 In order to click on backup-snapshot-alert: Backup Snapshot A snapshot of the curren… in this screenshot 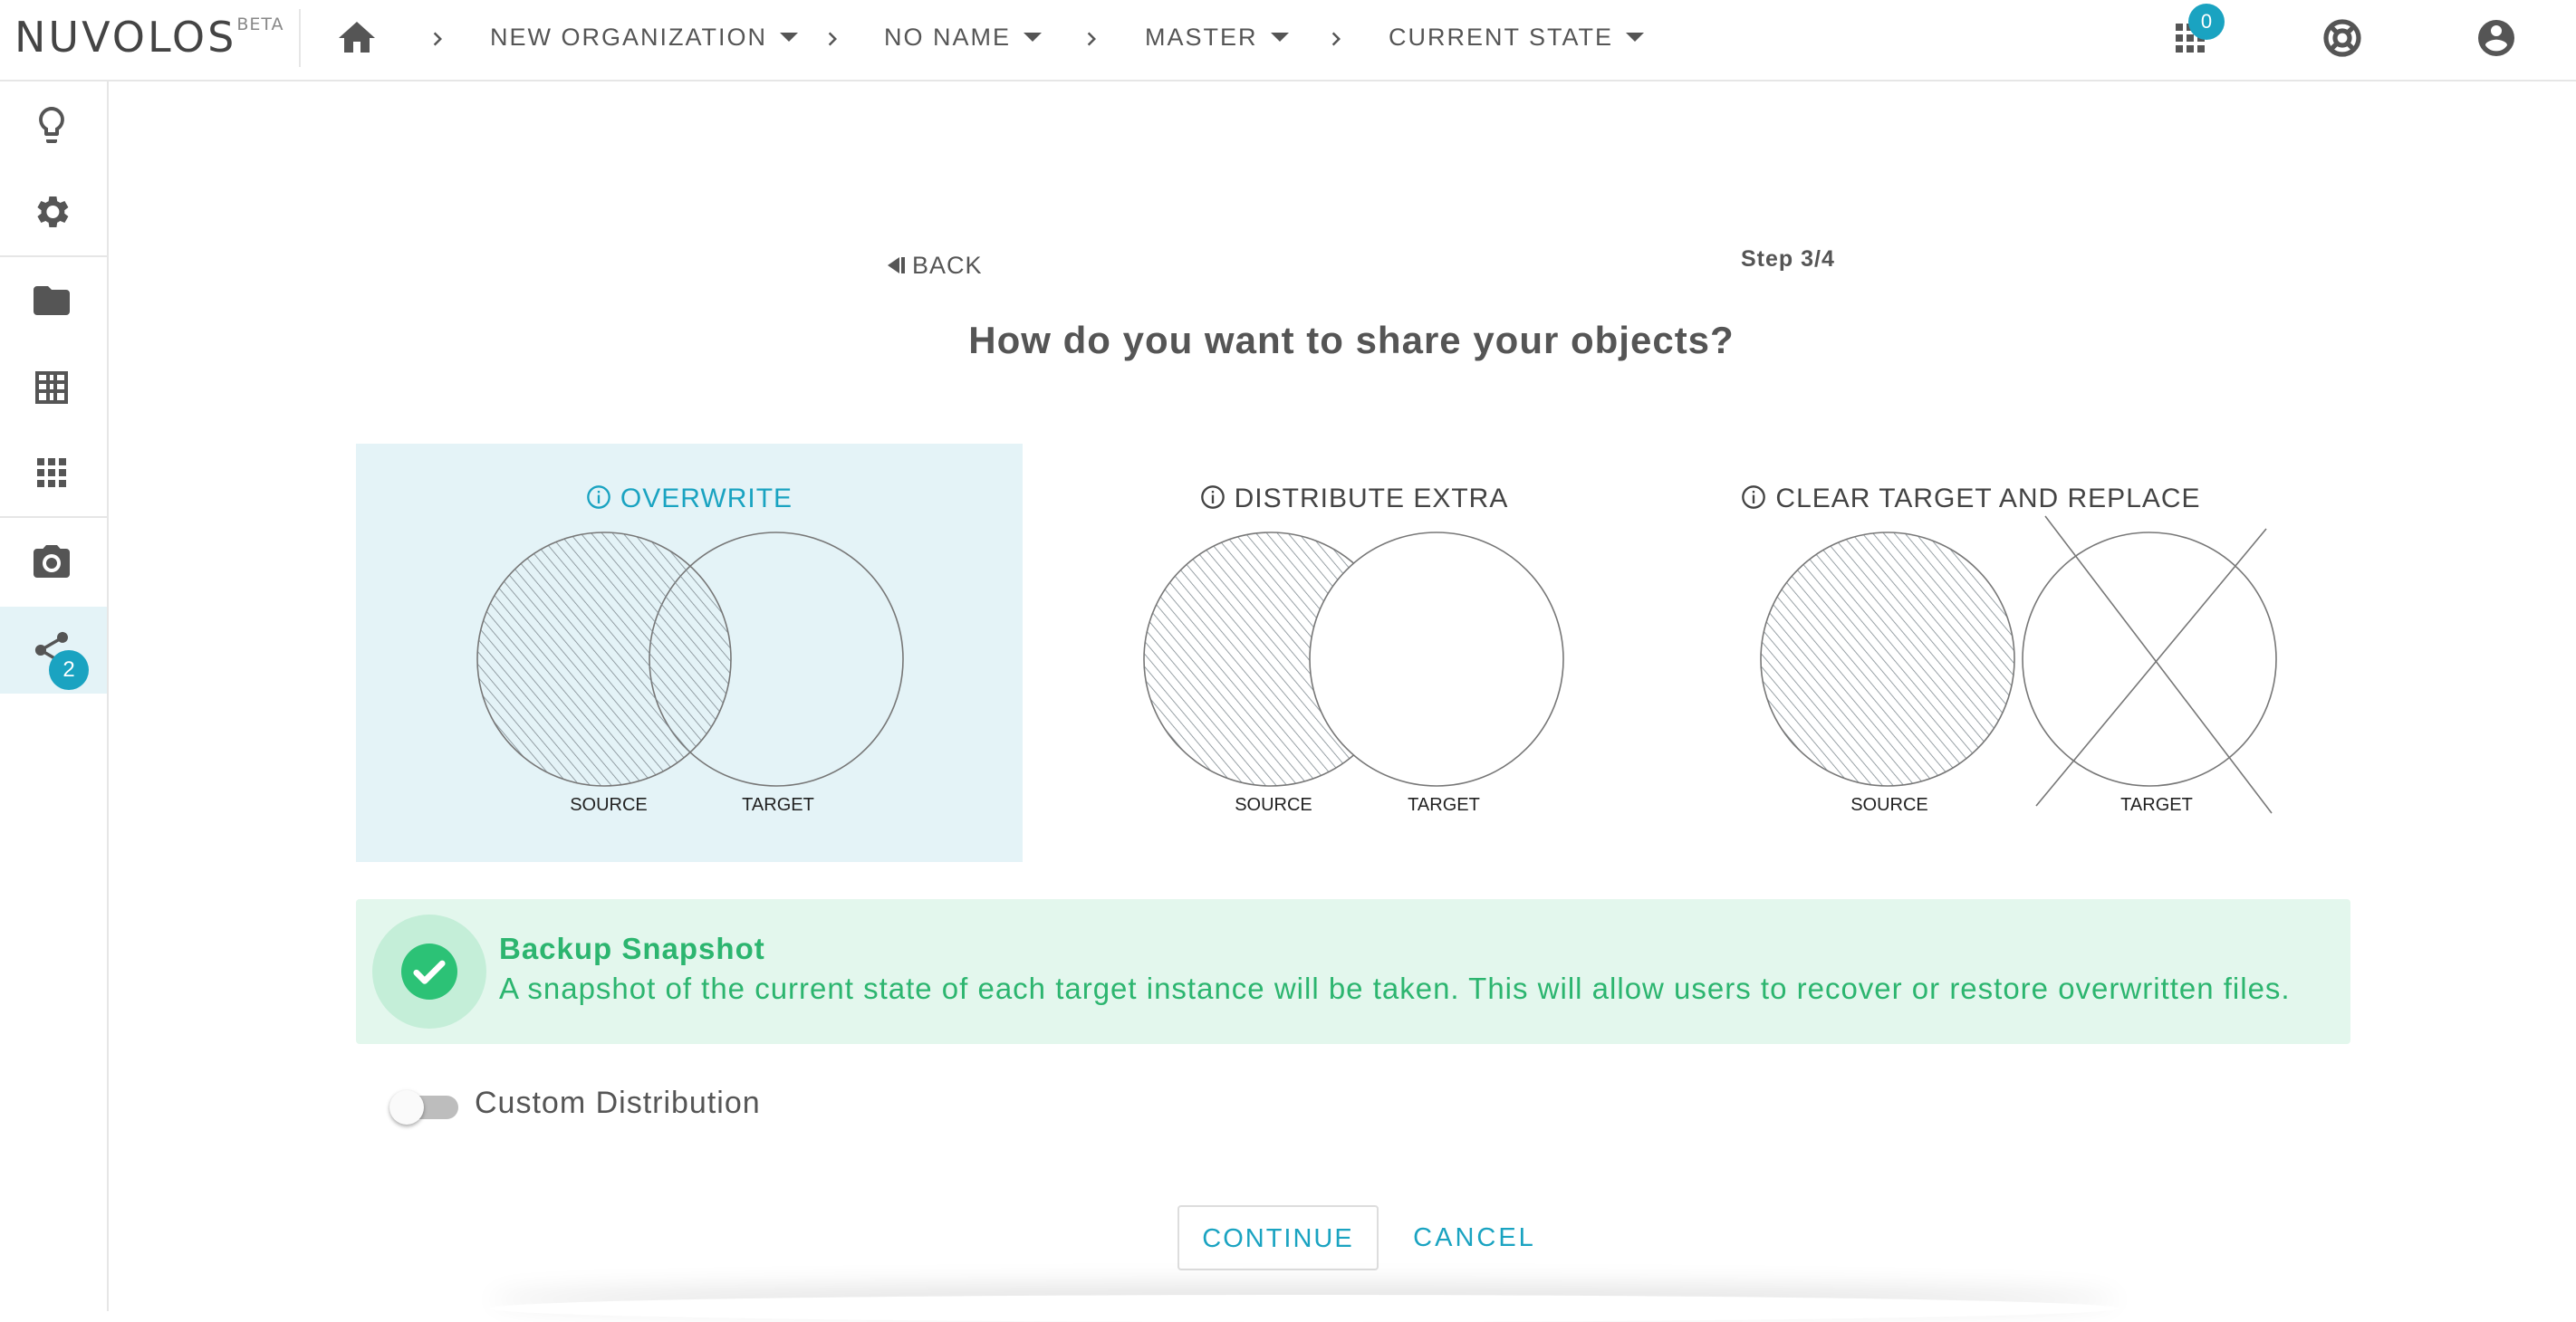, I will do `click(1353, 971)`.